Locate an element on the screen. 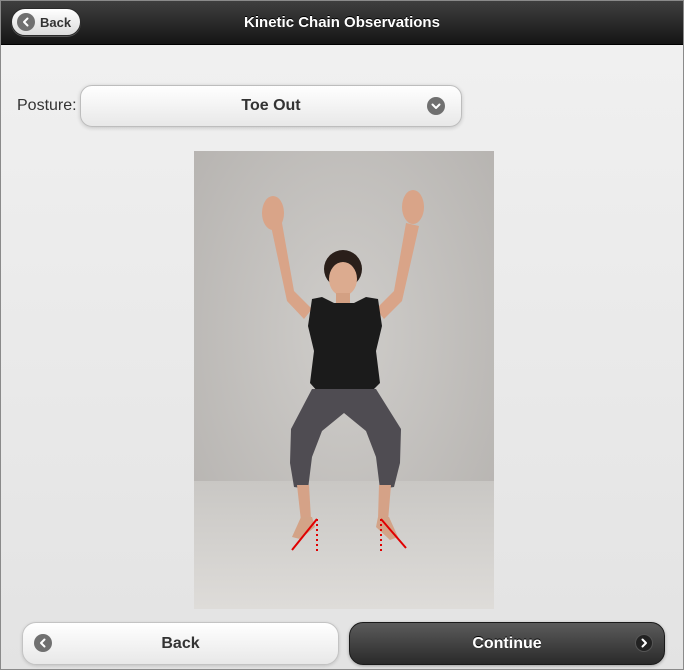  continue-button: Continue is located at coordinates (507, 643).